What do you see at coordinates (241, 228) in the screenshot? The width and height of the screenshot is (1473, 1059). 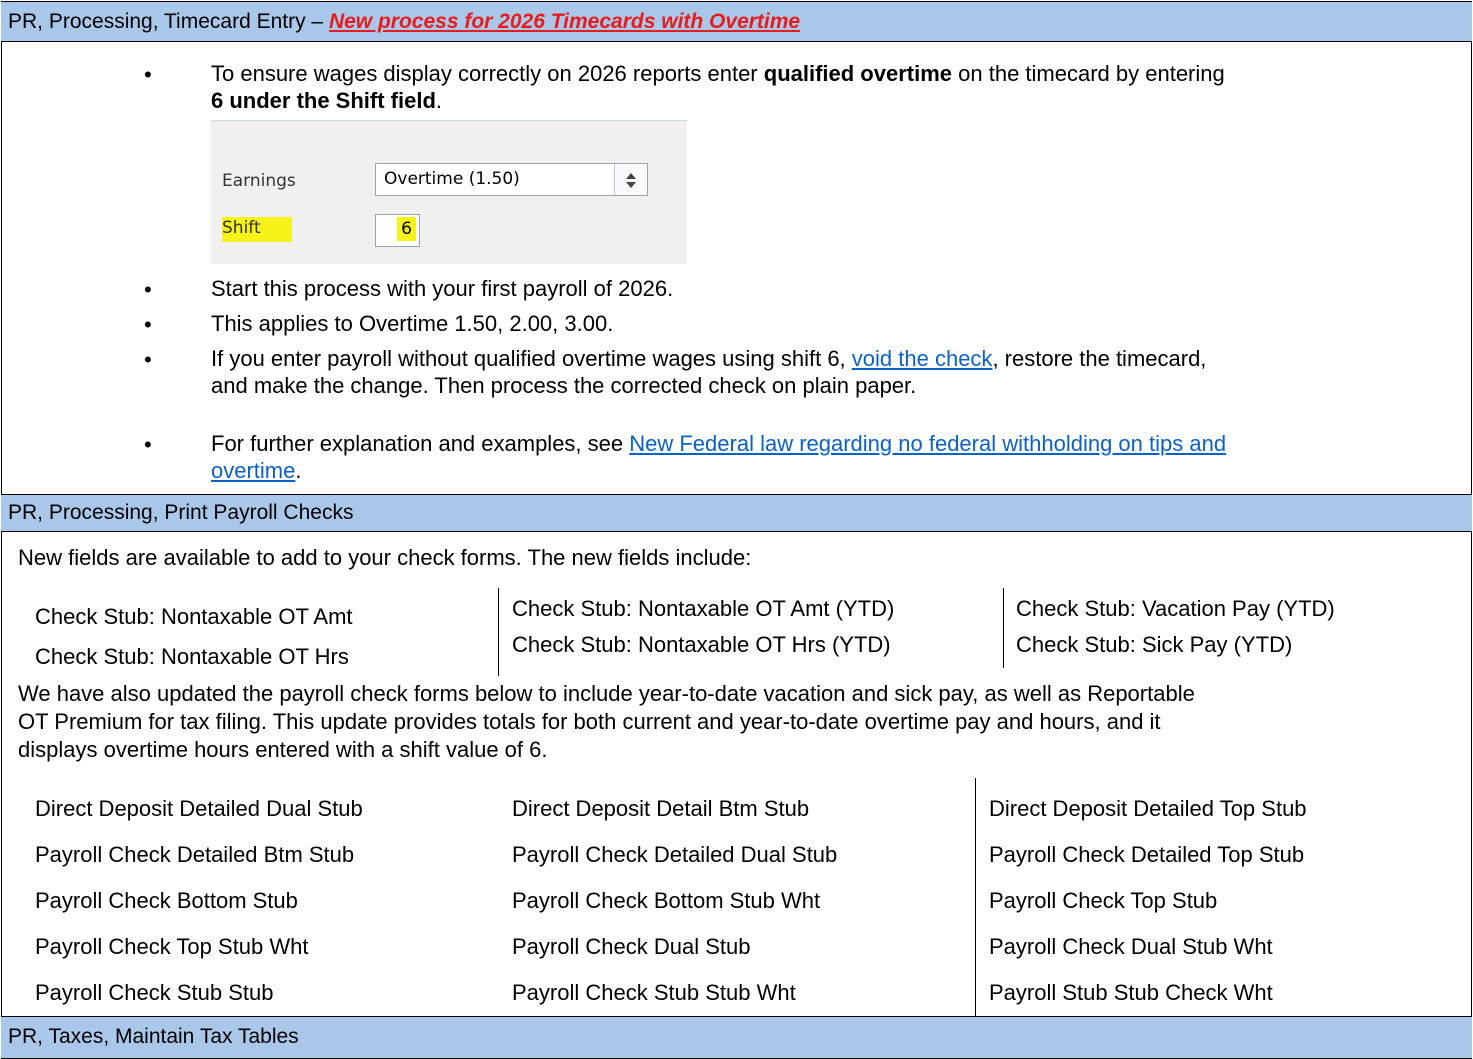 I see `shift-label: Shift` at bounding box center [241, 228].